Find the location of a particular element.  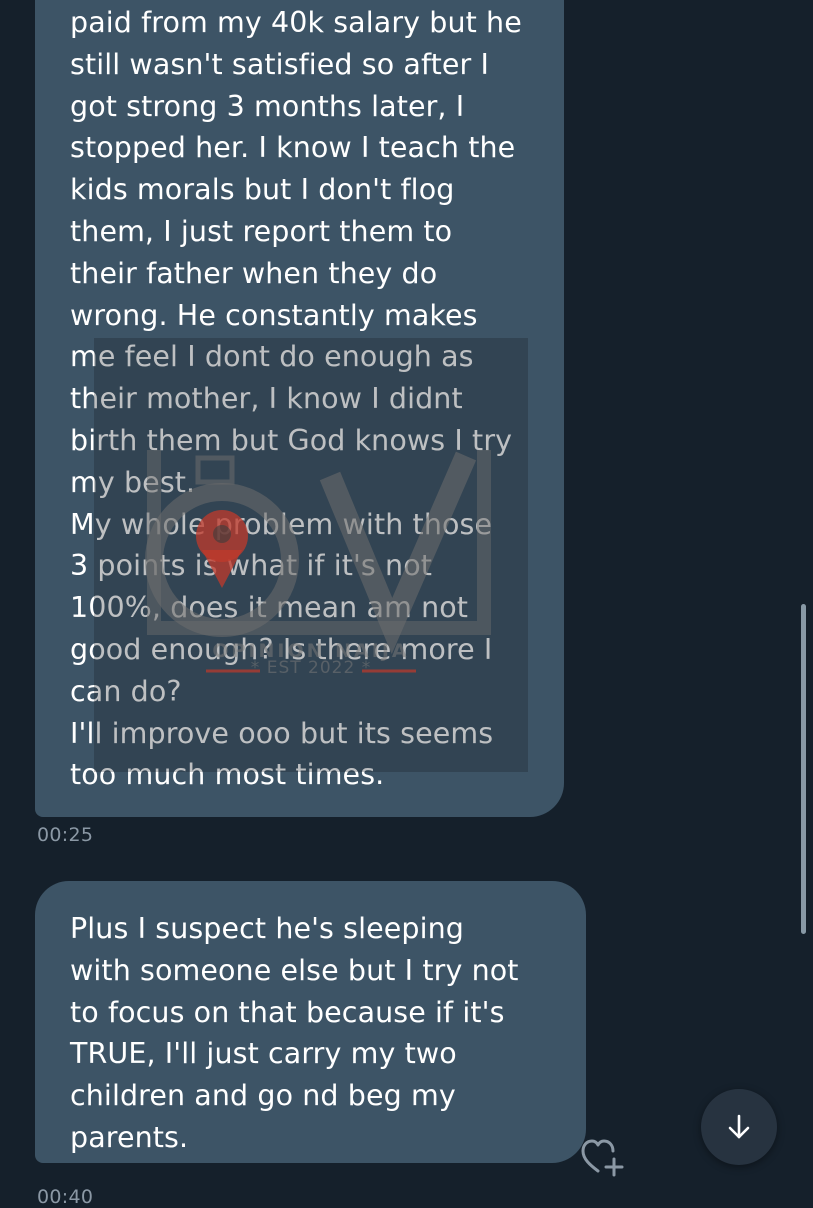

heart-plus-icon is located at coordinates (604, 1157).